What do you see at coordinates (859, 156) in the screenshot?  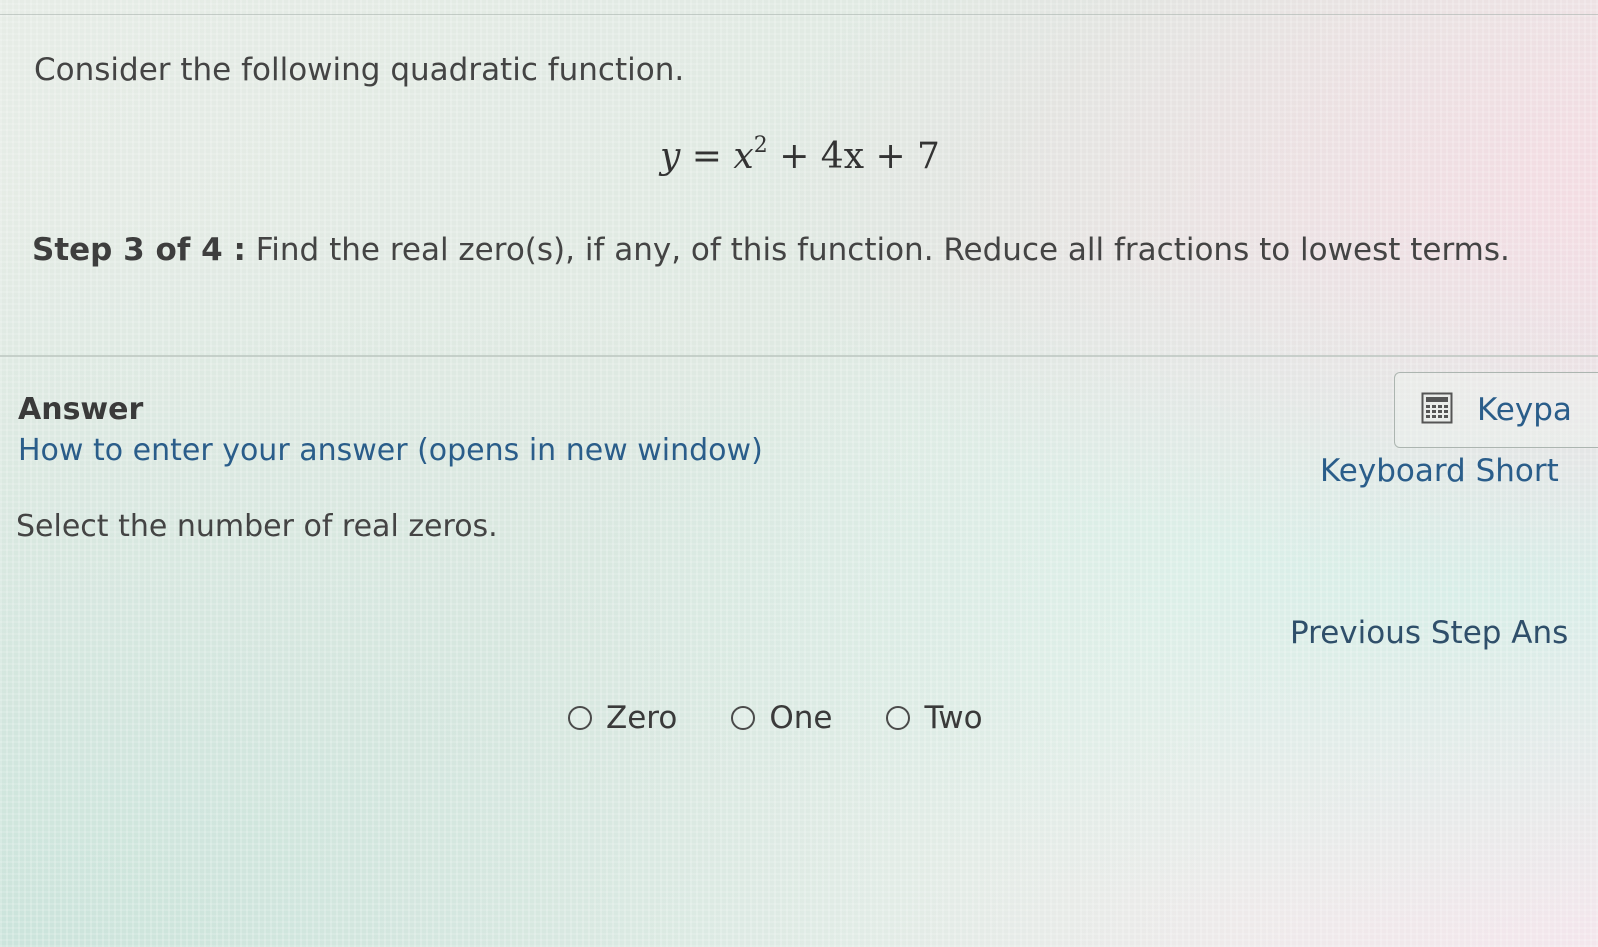 I see `equation-rest: + 4x + 7` at bounding box center [859, 156].